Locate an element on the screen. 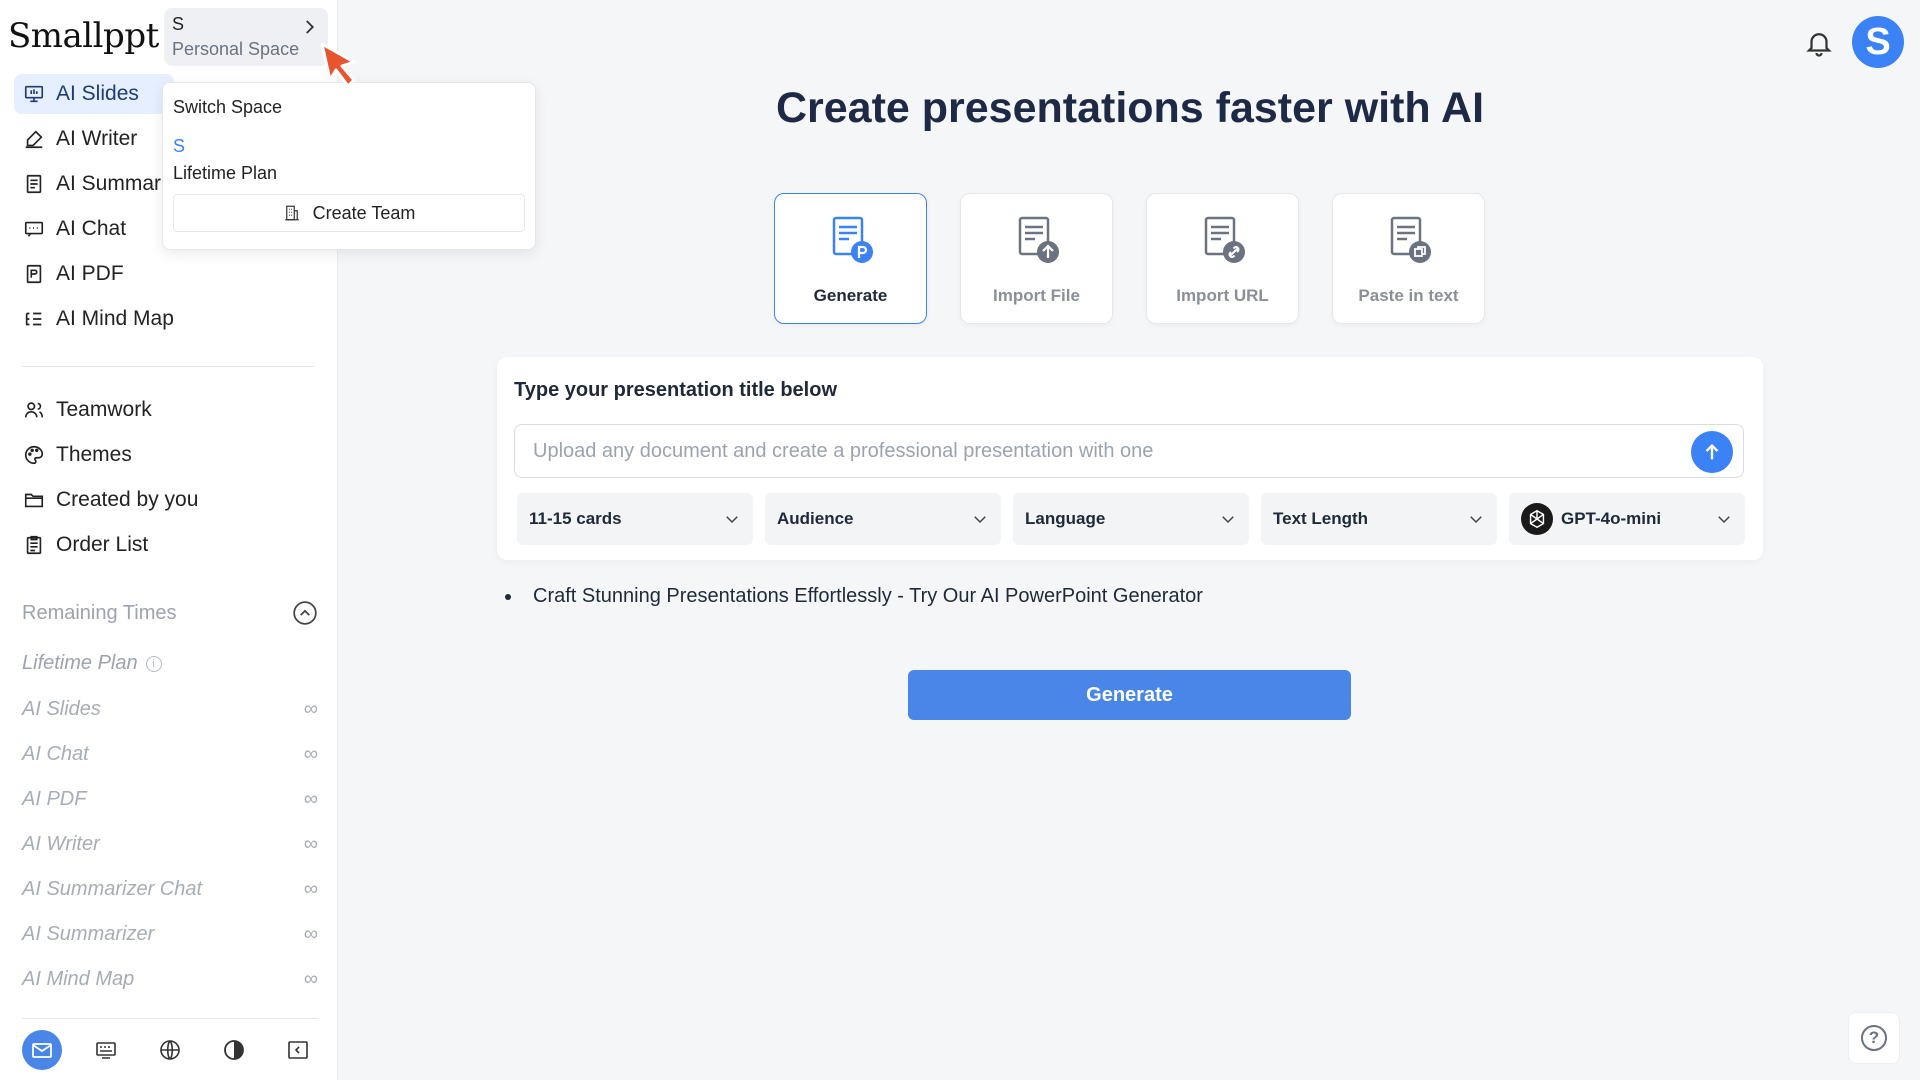  sidebar-item-themes: Themes is located at coordinates (169, 455).